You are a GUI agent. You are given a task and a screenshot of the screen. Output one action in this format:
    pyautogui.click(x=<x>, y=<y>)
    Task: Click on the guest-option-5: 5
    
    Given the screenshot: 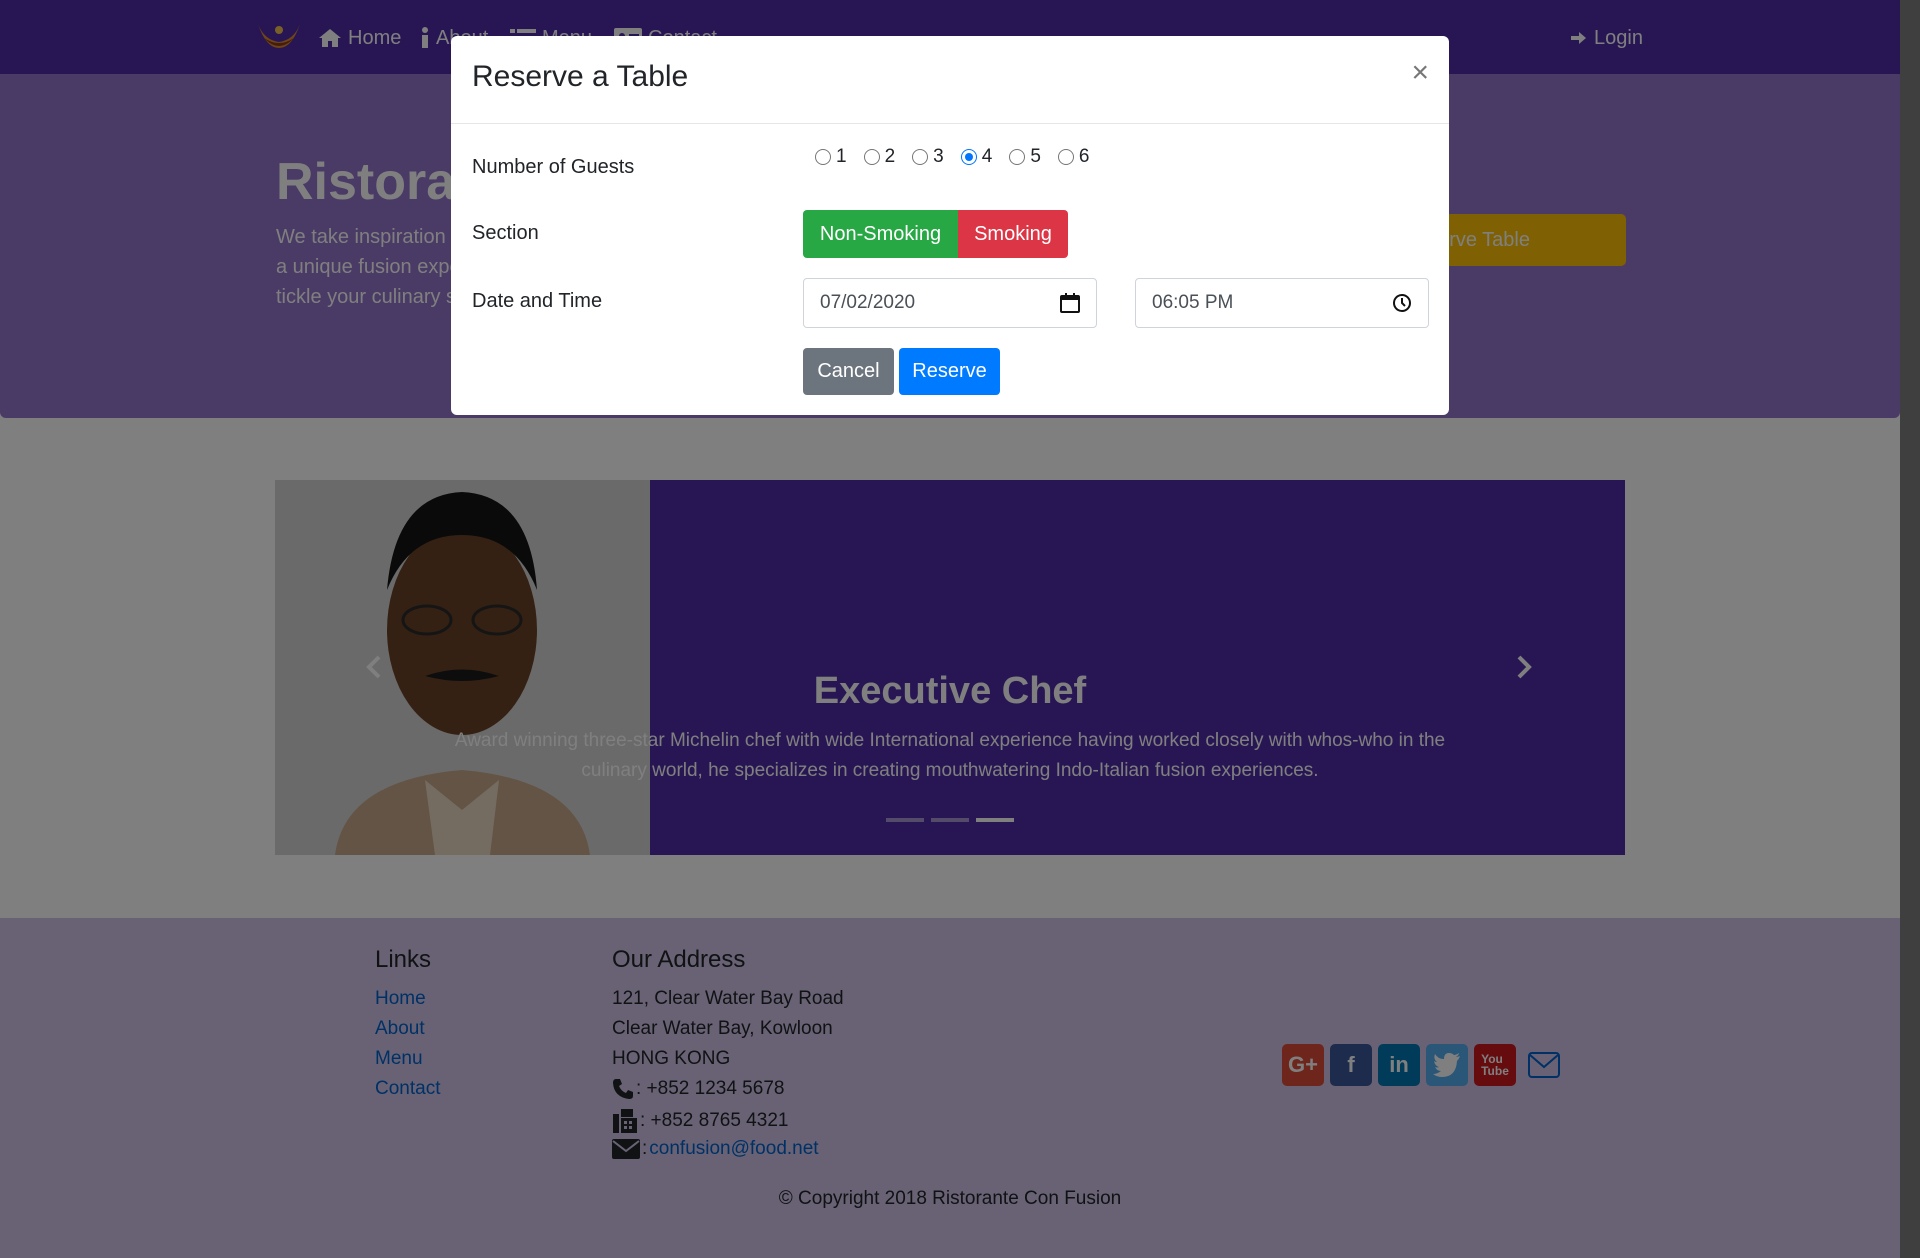 What is the action you would take?
    pyautogui.click(x=1025, y=157)
    